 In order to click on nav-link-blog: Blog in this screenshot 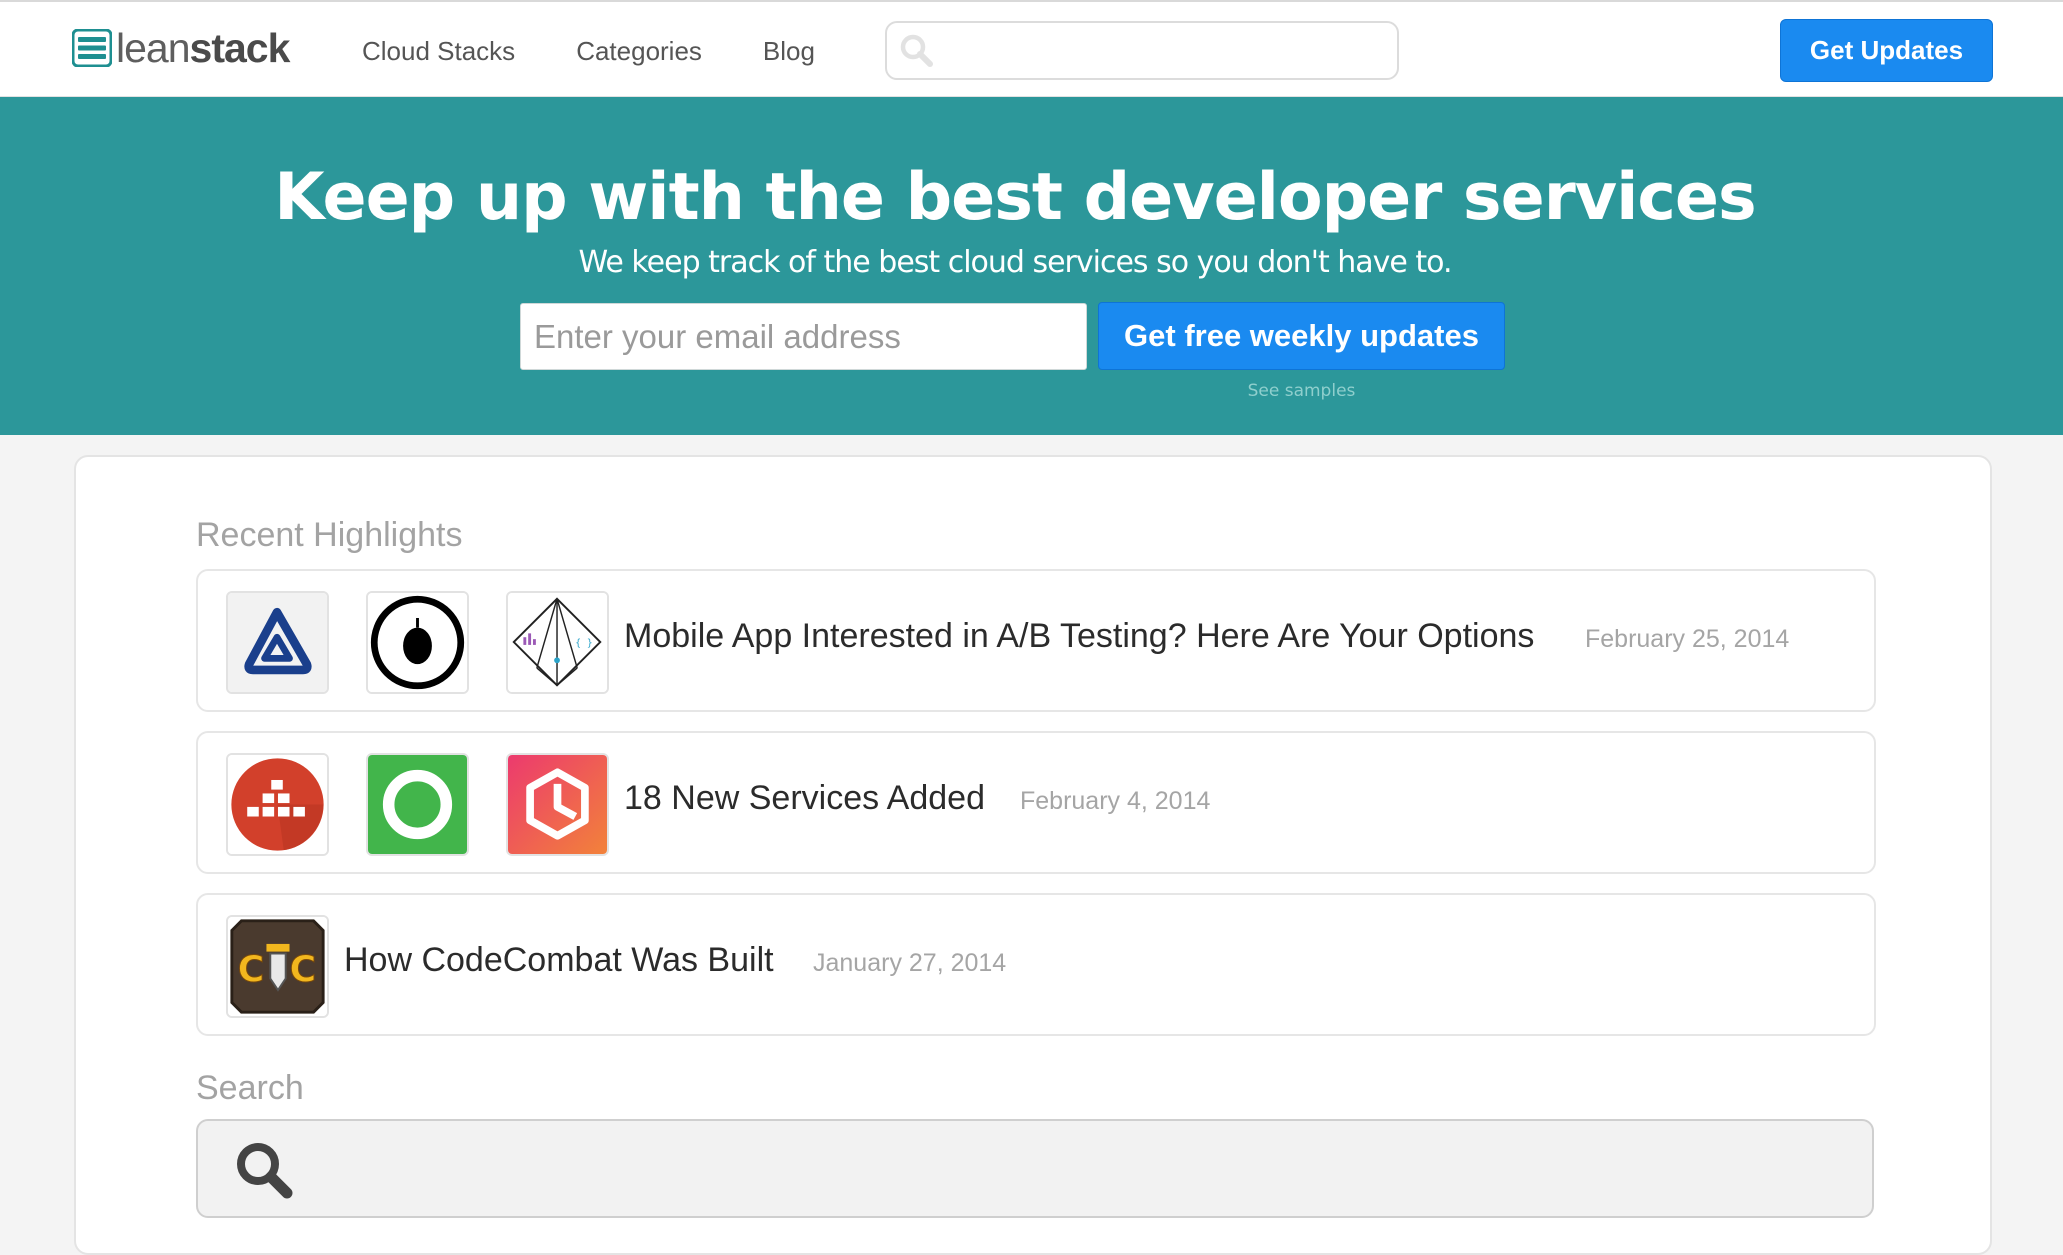, I will do `click(789, 51)`.